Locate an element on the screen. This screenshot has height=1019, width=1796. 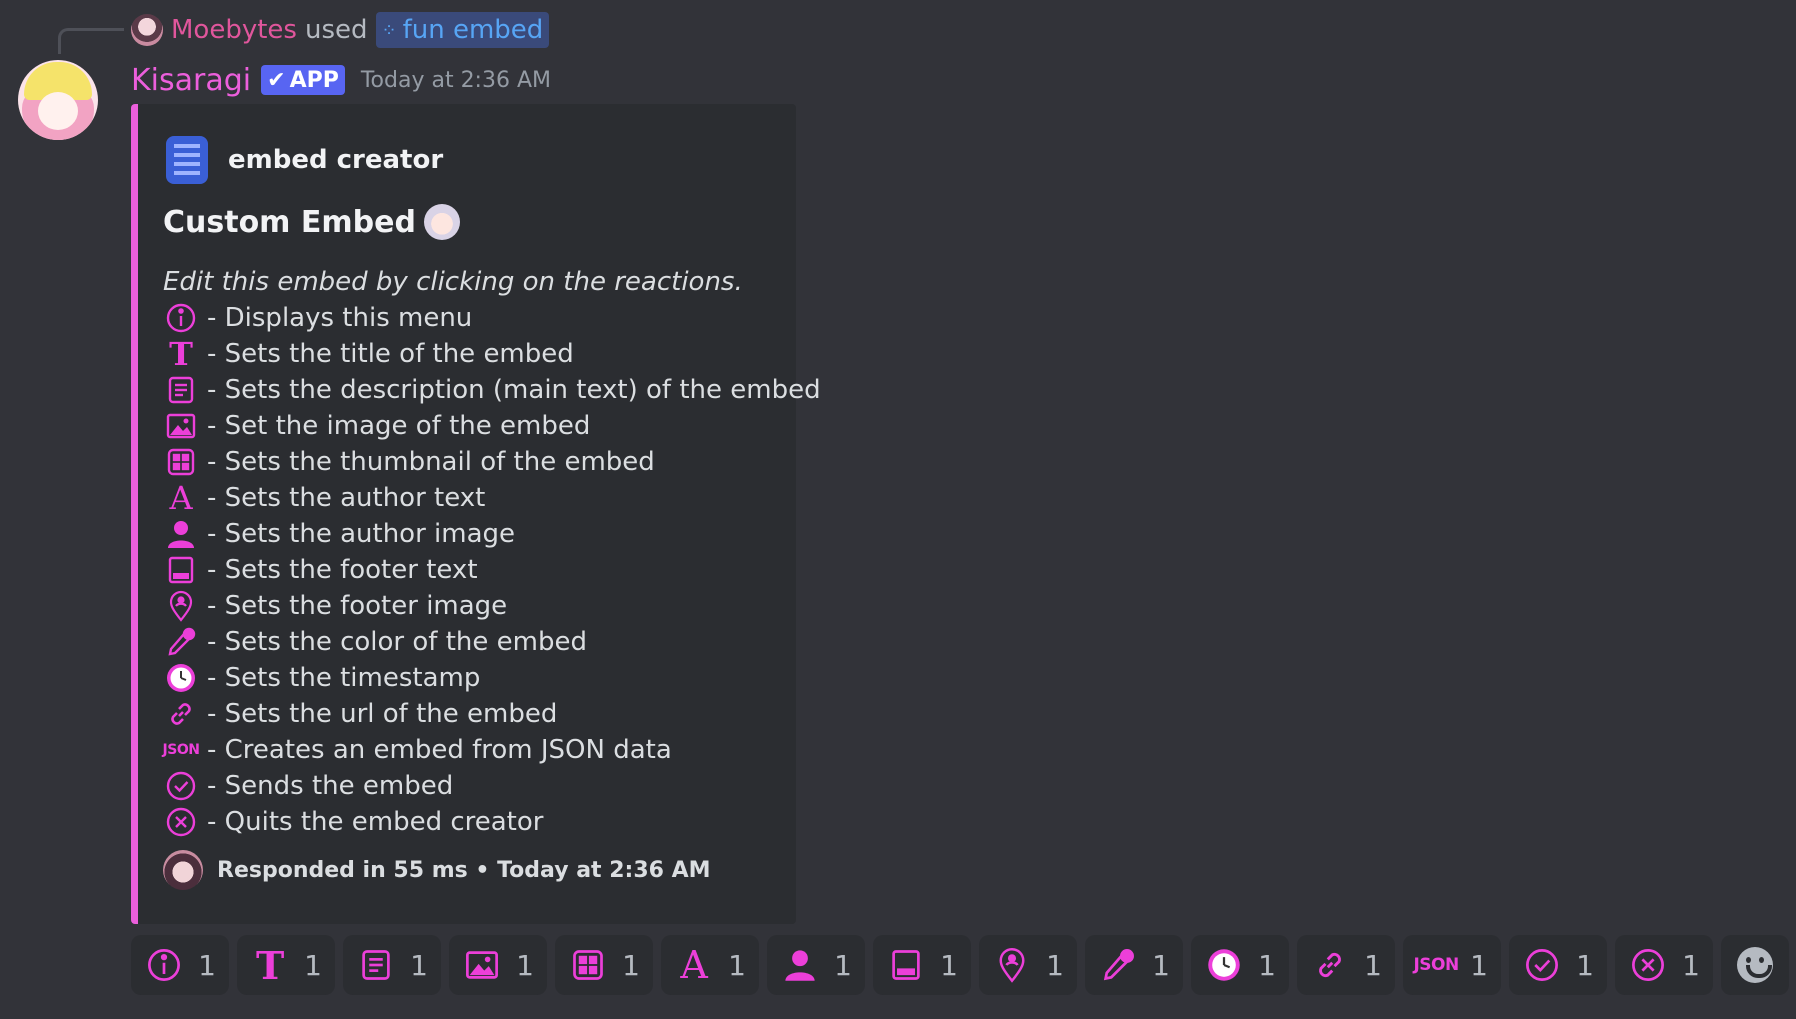
reaction-bar: 1 T 1 1 1 1 A 1 1 1 1 1 1 1 JSON 1 1 1 is located at coordinates (960, 965).